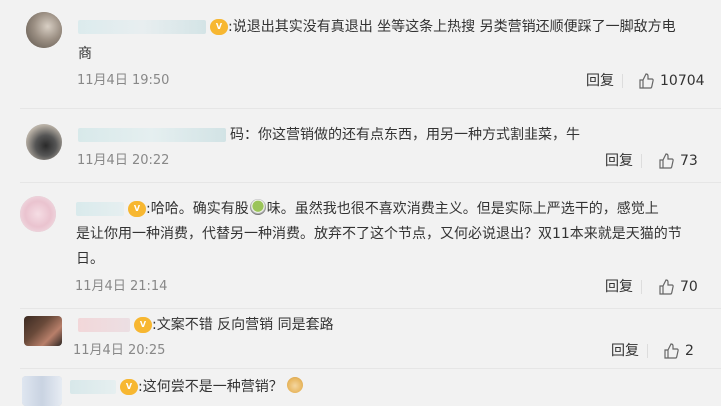  I want to click on matcha-emoji-icon, so click(257, 207).